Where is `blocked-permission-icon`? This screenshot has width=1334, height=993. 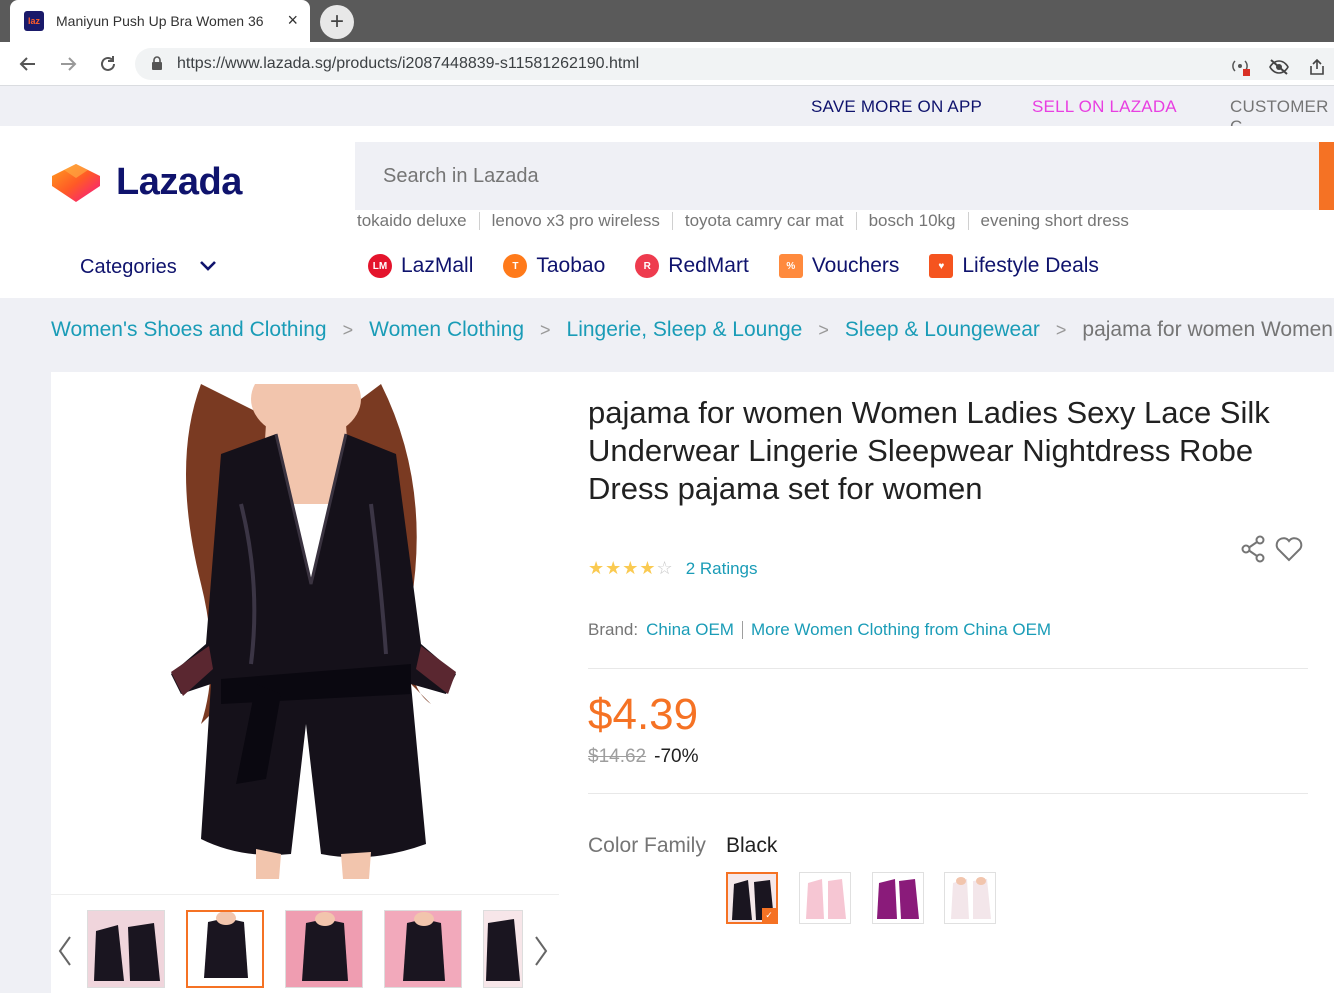
blocked-permission-icon is located at coordinates (1241, 67).